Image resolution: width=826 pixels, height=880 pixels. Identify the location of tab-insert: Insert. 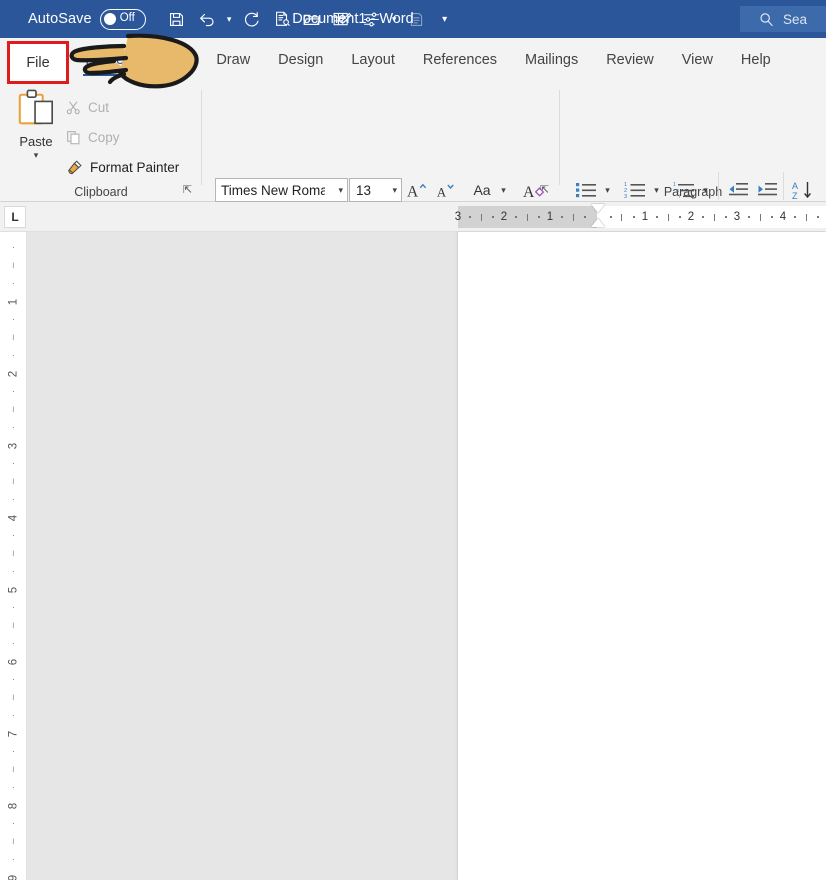
(170, 60).